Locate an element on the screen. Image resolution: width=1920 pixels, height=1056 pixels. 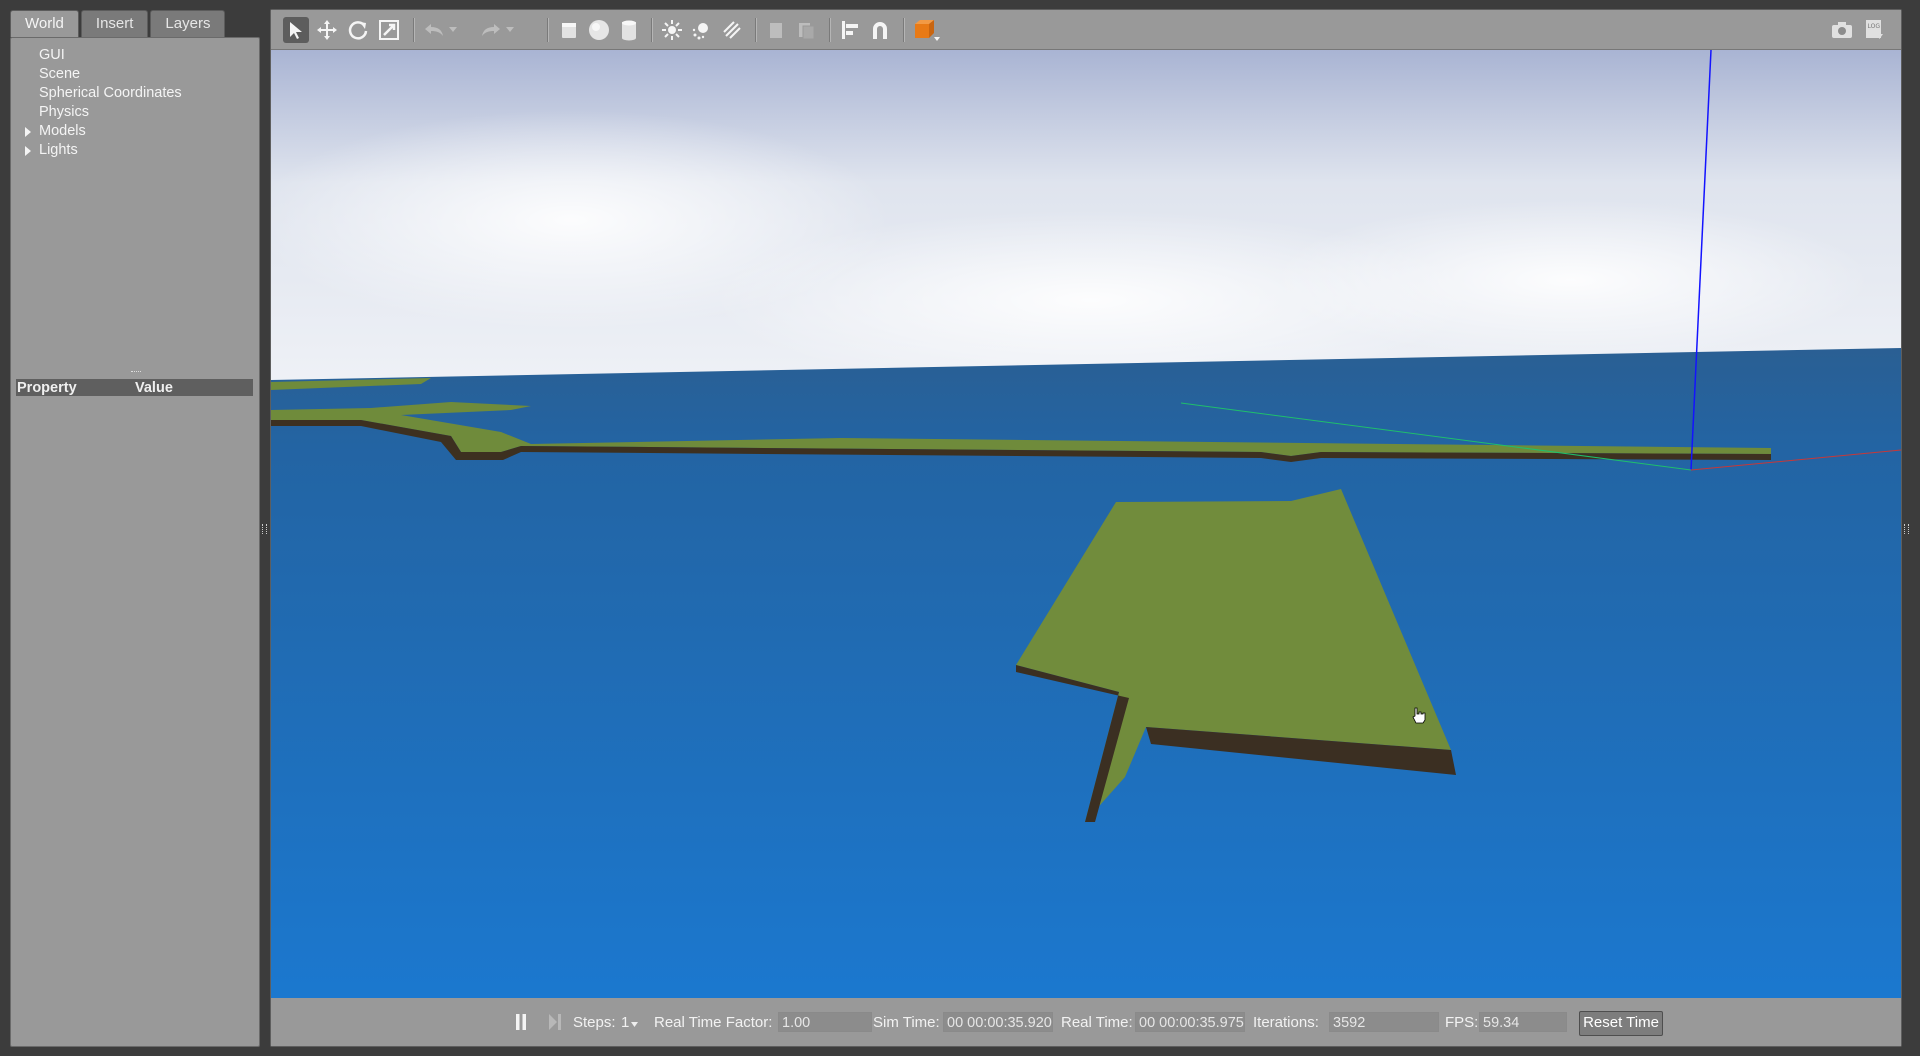
real-time-field: 00 00:00:35.975 is located at coordinates (1190, 1022).